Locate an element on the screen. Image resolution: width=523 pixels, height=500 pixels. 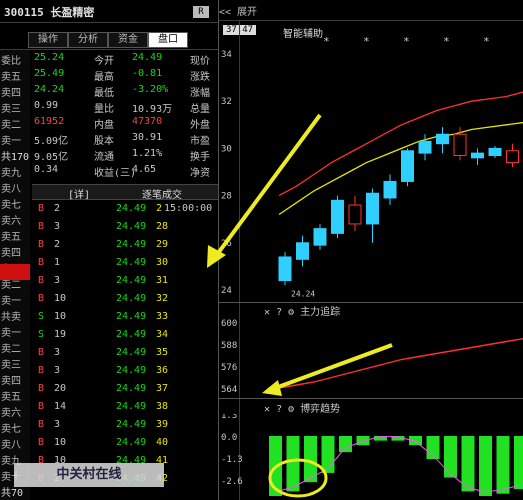
trade-volume: 31 is located at coordinates (162, 280).